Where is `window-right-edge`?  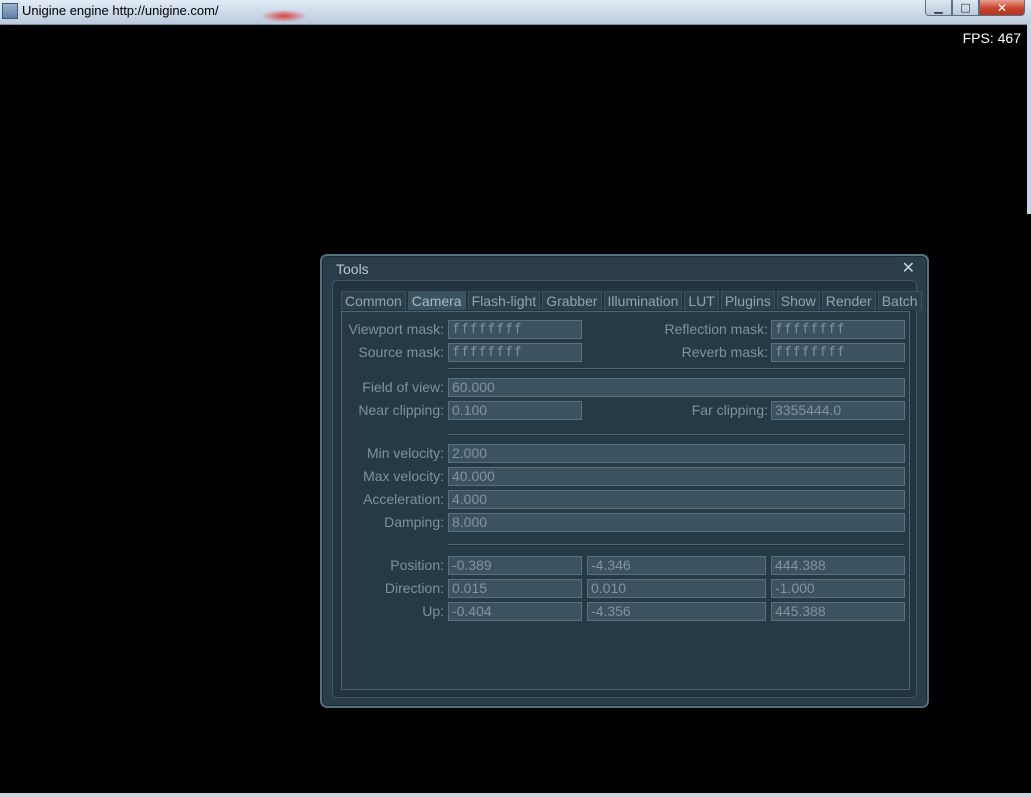
window-right-edge is located at coordinates (1029, 119).